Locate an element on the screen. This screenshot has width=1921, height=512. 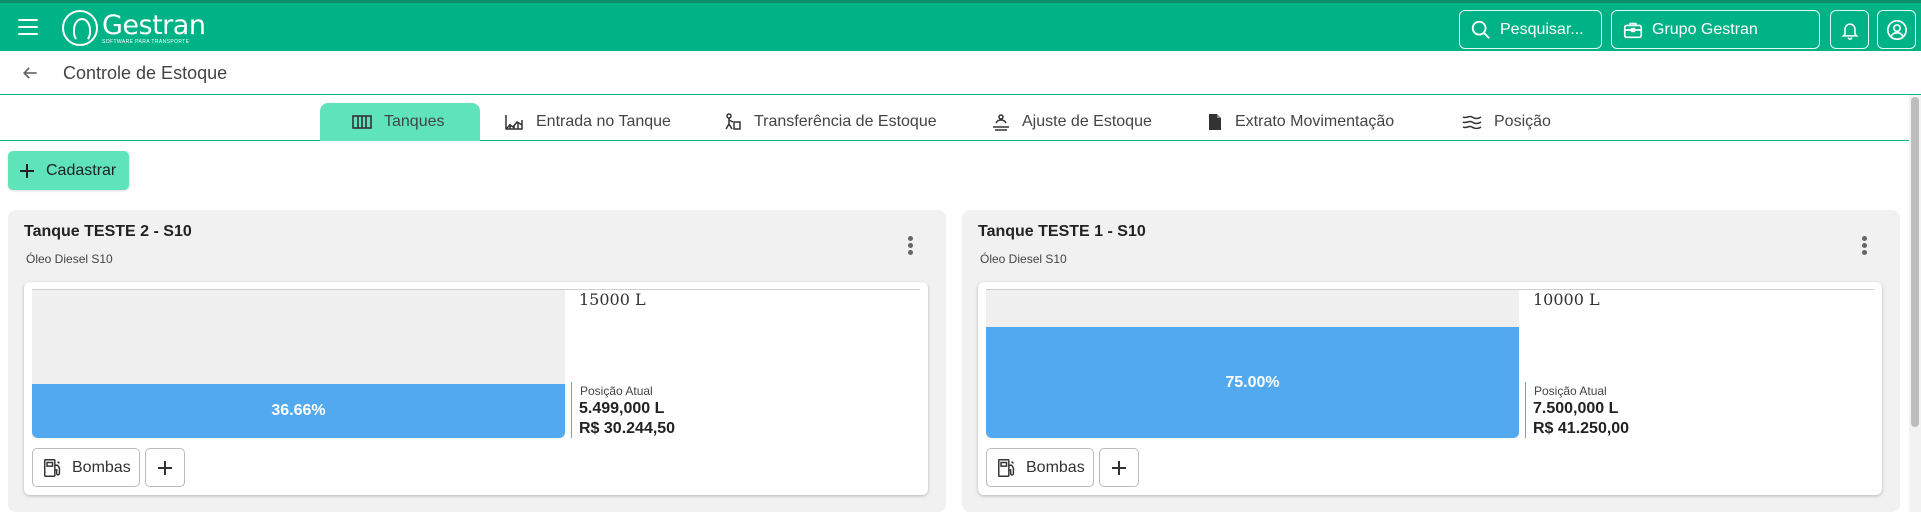
waves-icon is located at coordinates (1472, 122).